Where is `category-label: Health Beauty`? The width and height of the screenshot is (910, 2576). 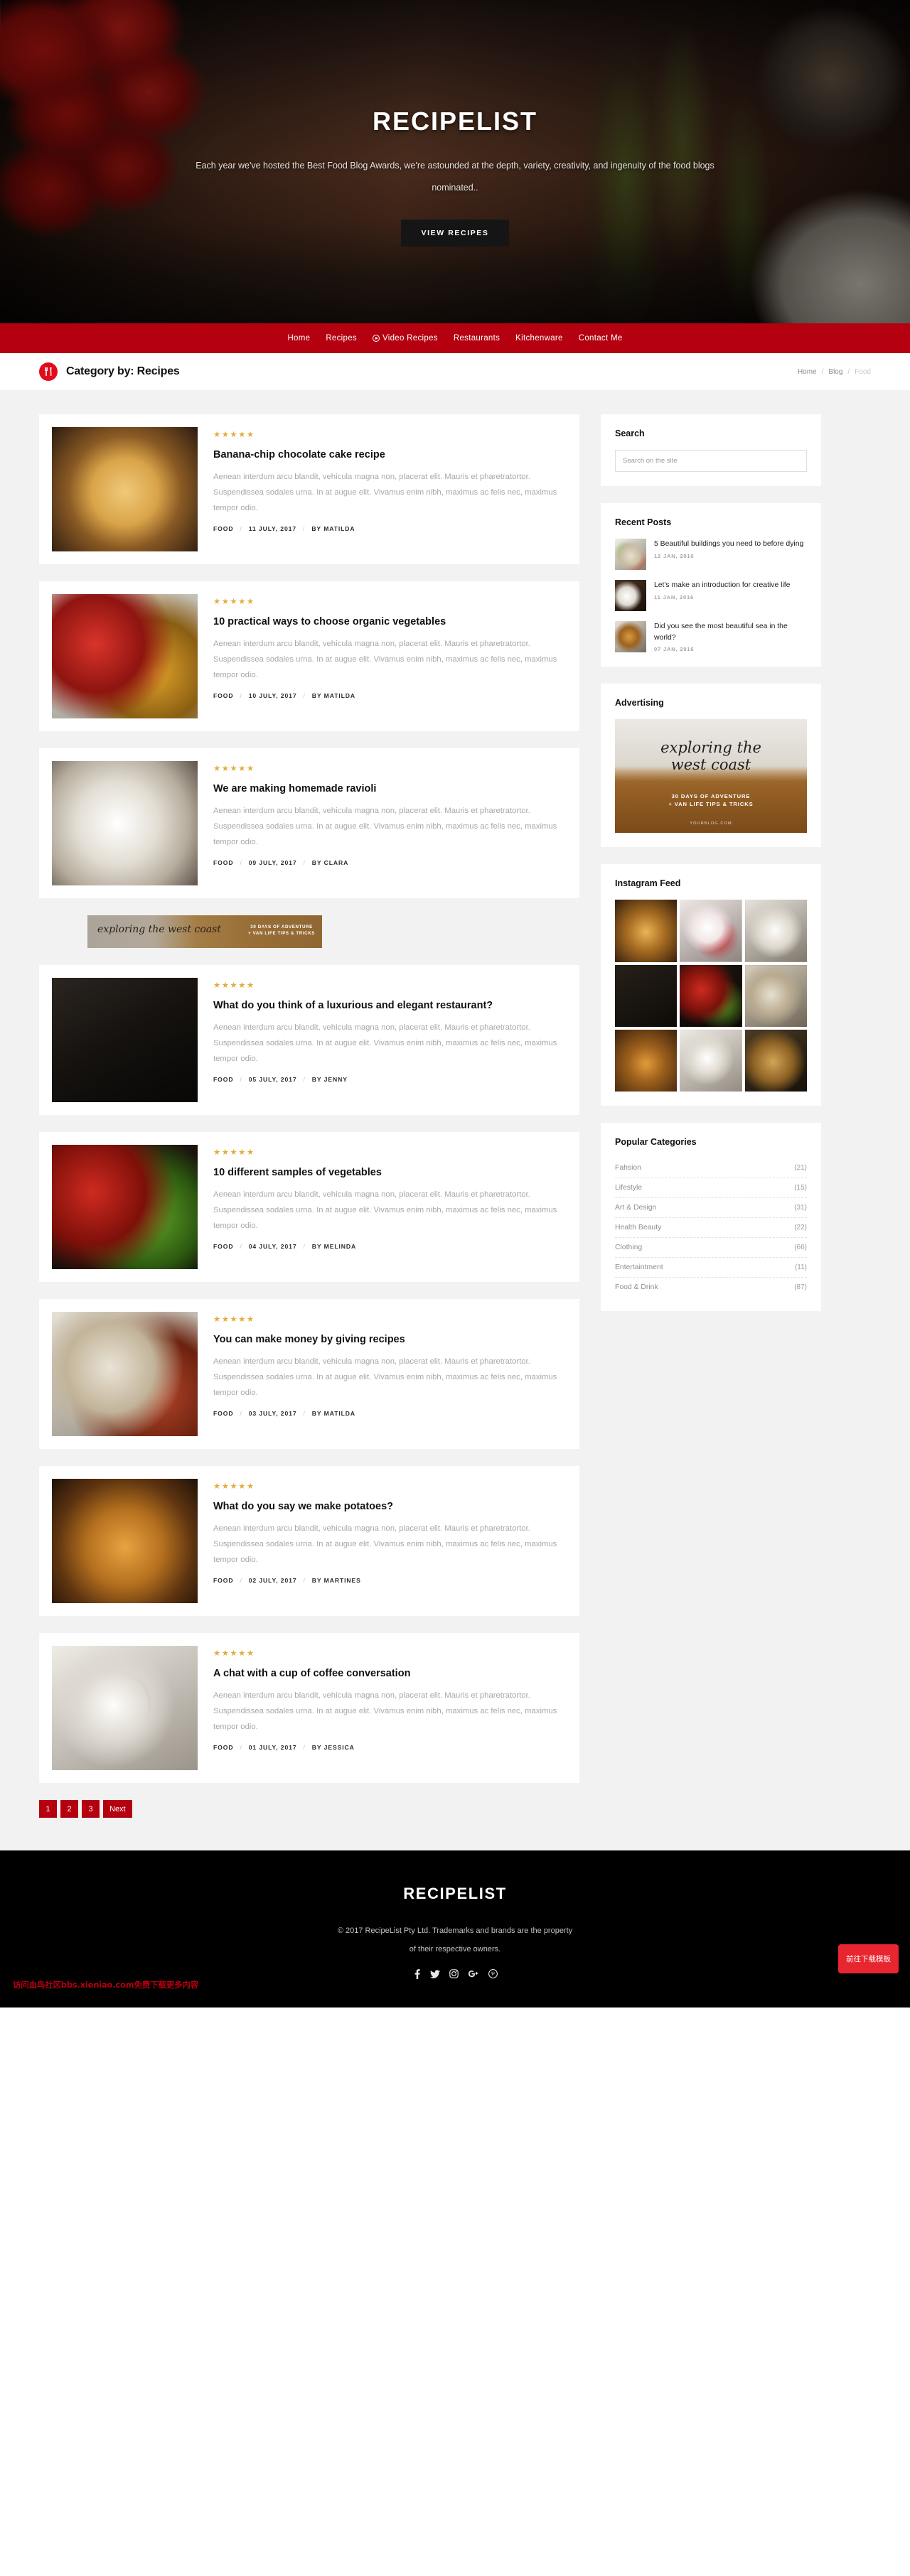 category-label: Health Beauty is located at coordinates (639, 1228).